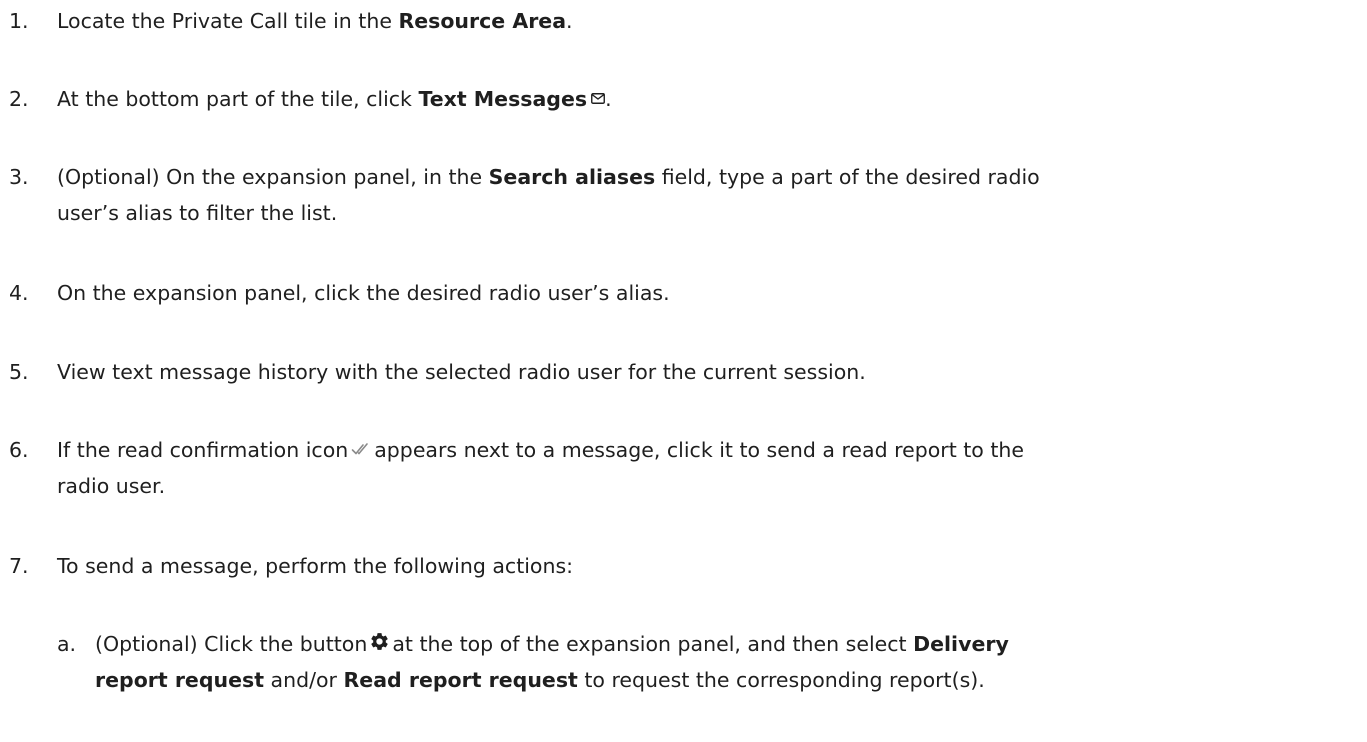 The height and width of the screenshot is (742, 1367). What do you see at coordinates (238, 99) in the screenshot?
I see `step-text-part: At the bottom part of the tile, click` at bounding box center [238, 99].